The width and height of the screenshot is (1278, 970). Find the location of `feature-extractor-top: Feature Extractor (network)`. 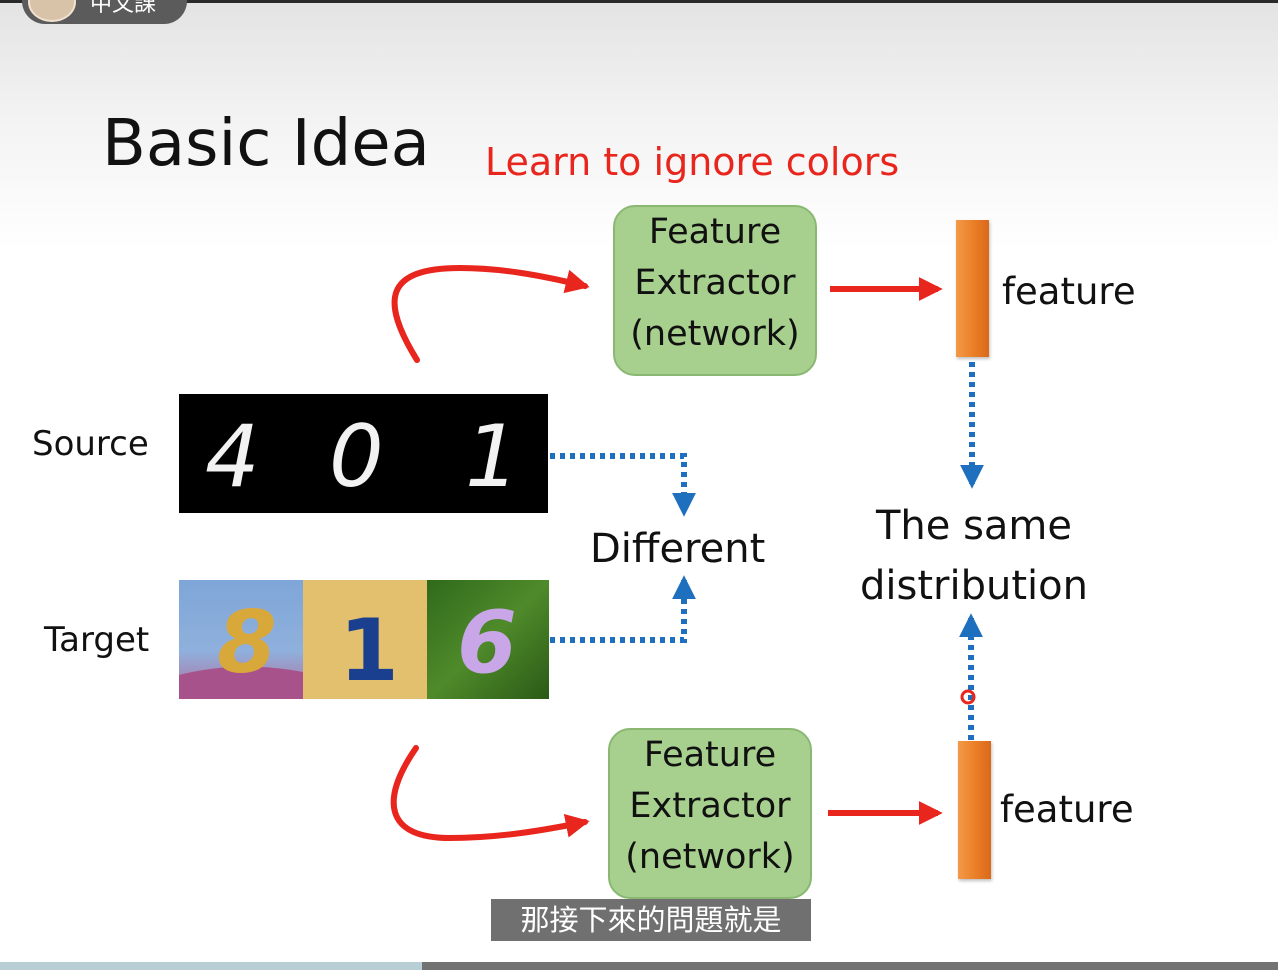

feature-extractor-top: Feature Extractor (network) is located at coordinates (715, 290).